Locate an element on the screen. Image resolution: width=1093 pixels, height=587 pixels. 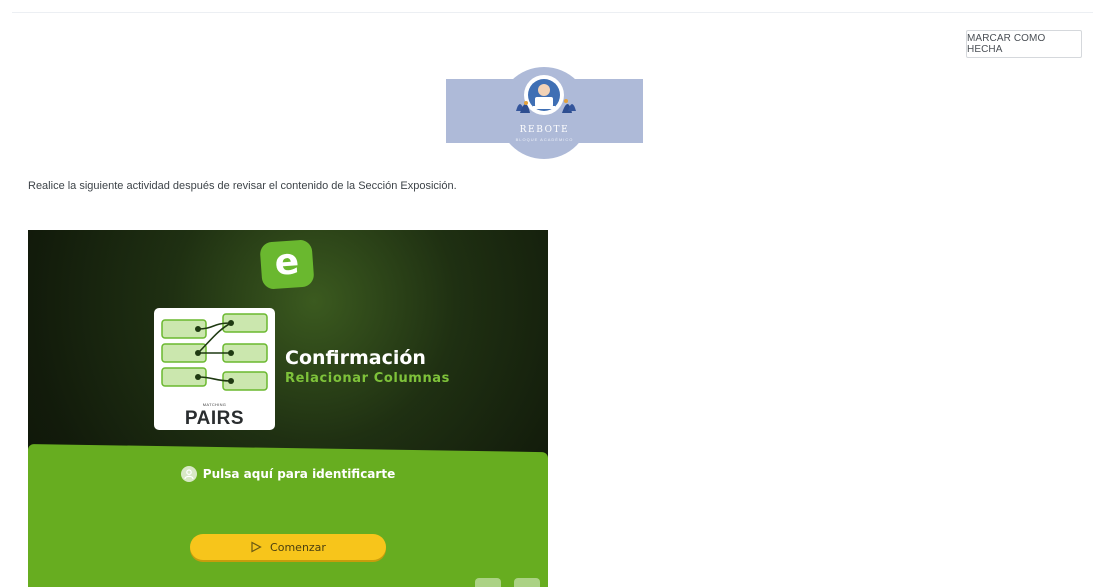
matching-pairs-card: MATCHING PAIRS is located at coordinates (214, 369).